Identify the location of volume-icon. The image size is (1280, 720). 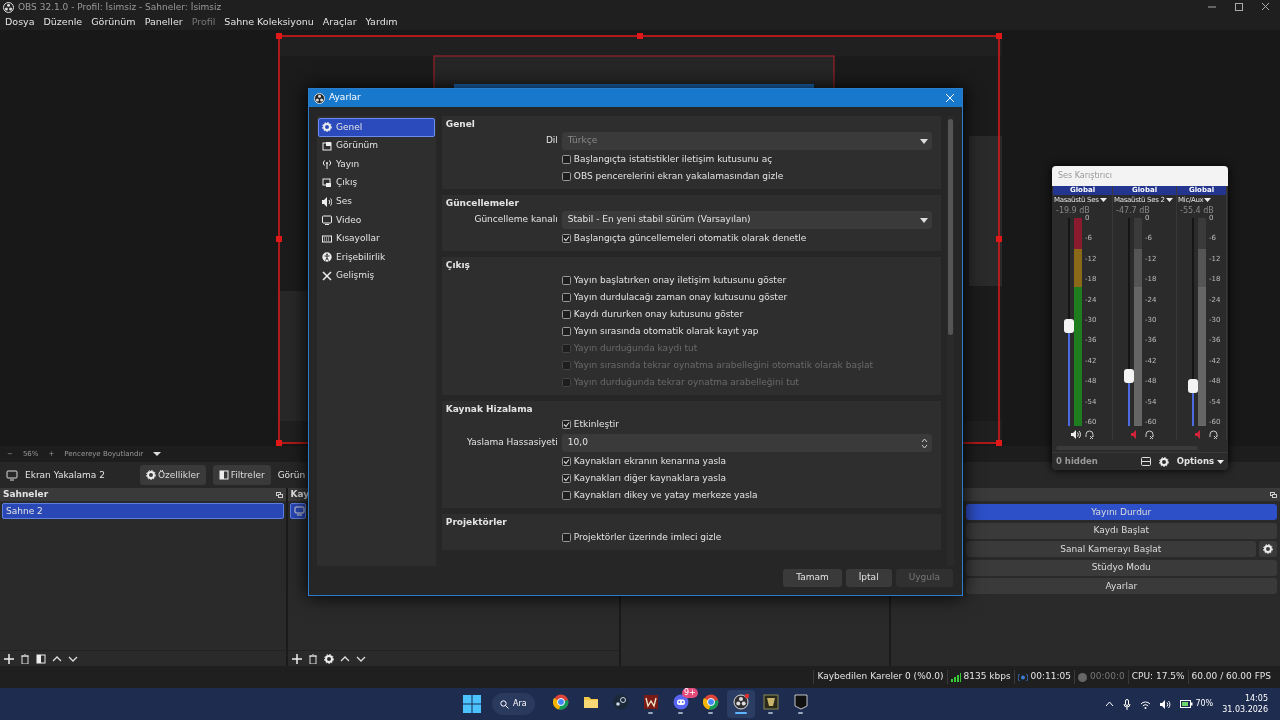
(1166, 704).